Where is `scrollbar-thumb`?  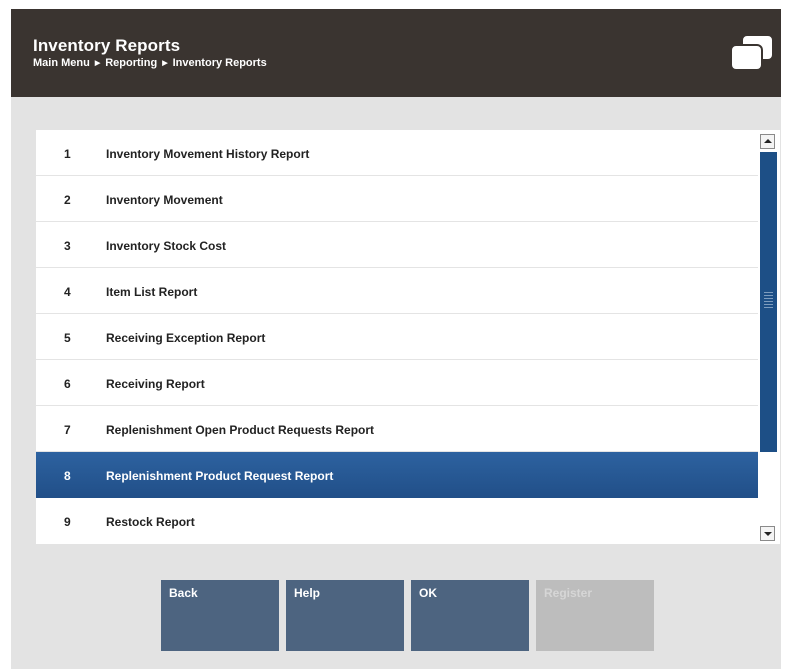 scrollbar-thumb is located at coordinates (768, 302).